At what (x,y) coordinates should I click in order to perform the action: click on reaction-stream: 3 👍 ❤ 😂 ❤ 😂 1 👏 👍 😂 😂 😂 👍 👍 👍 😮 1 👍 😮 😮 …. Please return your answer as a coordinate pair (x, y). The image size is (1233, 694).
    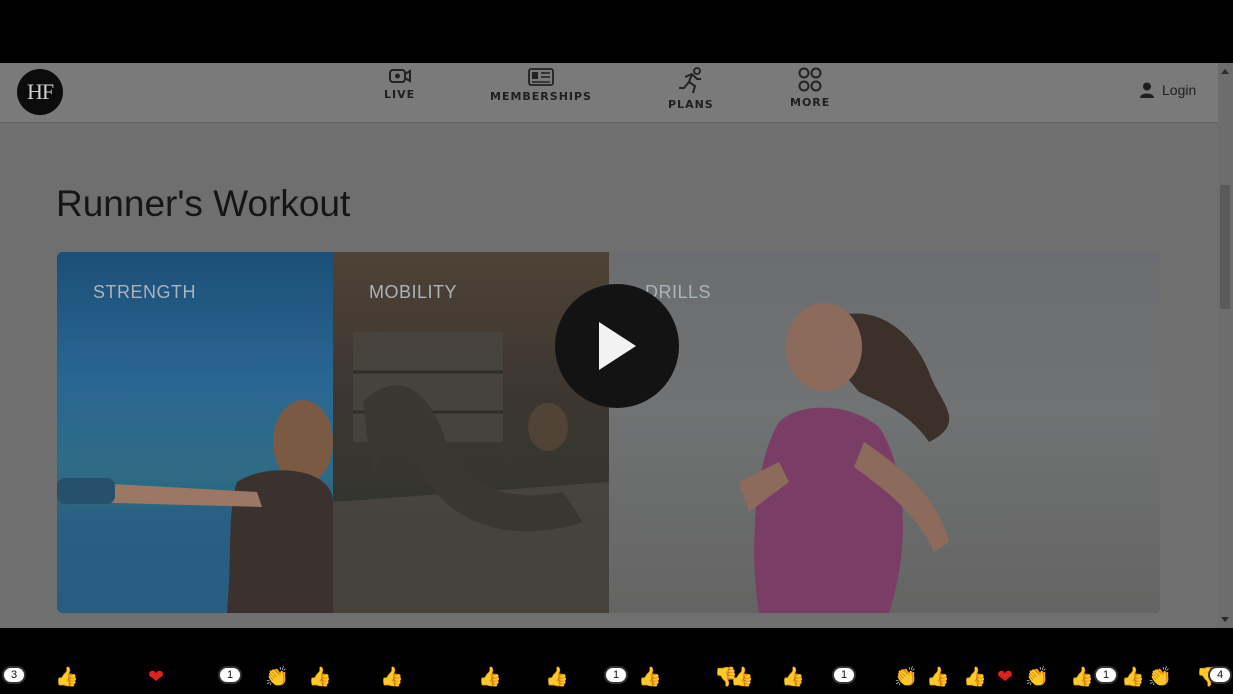
    Looking at the image, I should click on (616, 677).